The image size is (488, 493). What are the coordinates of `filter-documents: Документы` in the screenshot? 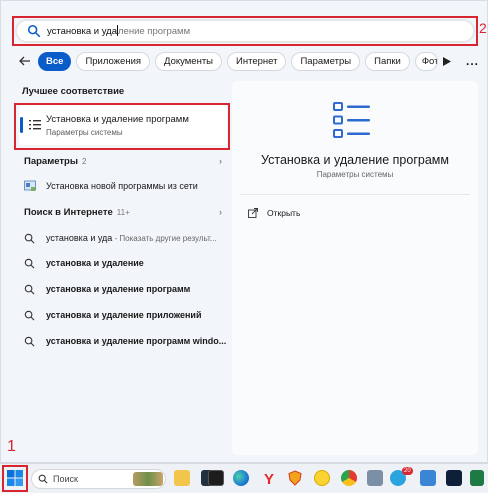 It's located at (189, 61).